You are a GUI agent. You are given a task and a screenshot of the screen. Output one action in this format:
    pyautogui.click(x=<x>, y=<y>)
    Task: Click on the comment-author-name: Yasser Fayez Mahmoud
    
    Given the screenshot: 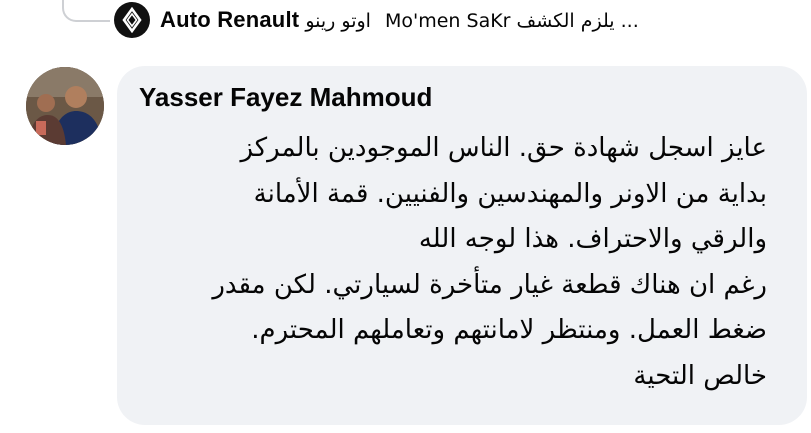 What is the action you would take?
    pyautogui.click(x=285, y=97)
    